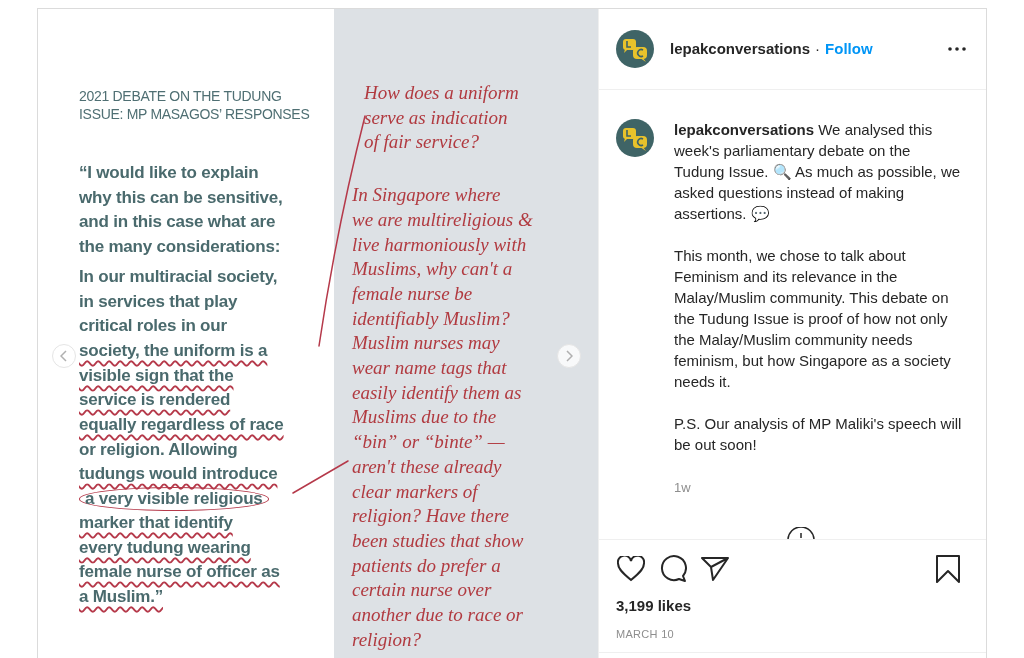 The image size is (1024, 658). Describe the element at coordinates (442, 417) in the screenshot. I see `handwritten-note: In Singapore where we are multireligious & live harmoniously with Muslims, why can't a female nurse be identifiably Muslim? Muslim nurses may wear name tags that easily identify them as Muslims due to the “bin” or “binte” — aren't these already clear markers of religion? Have there been studies that show patients do prefer a certain nurse over another due to race or religion?` at that location.